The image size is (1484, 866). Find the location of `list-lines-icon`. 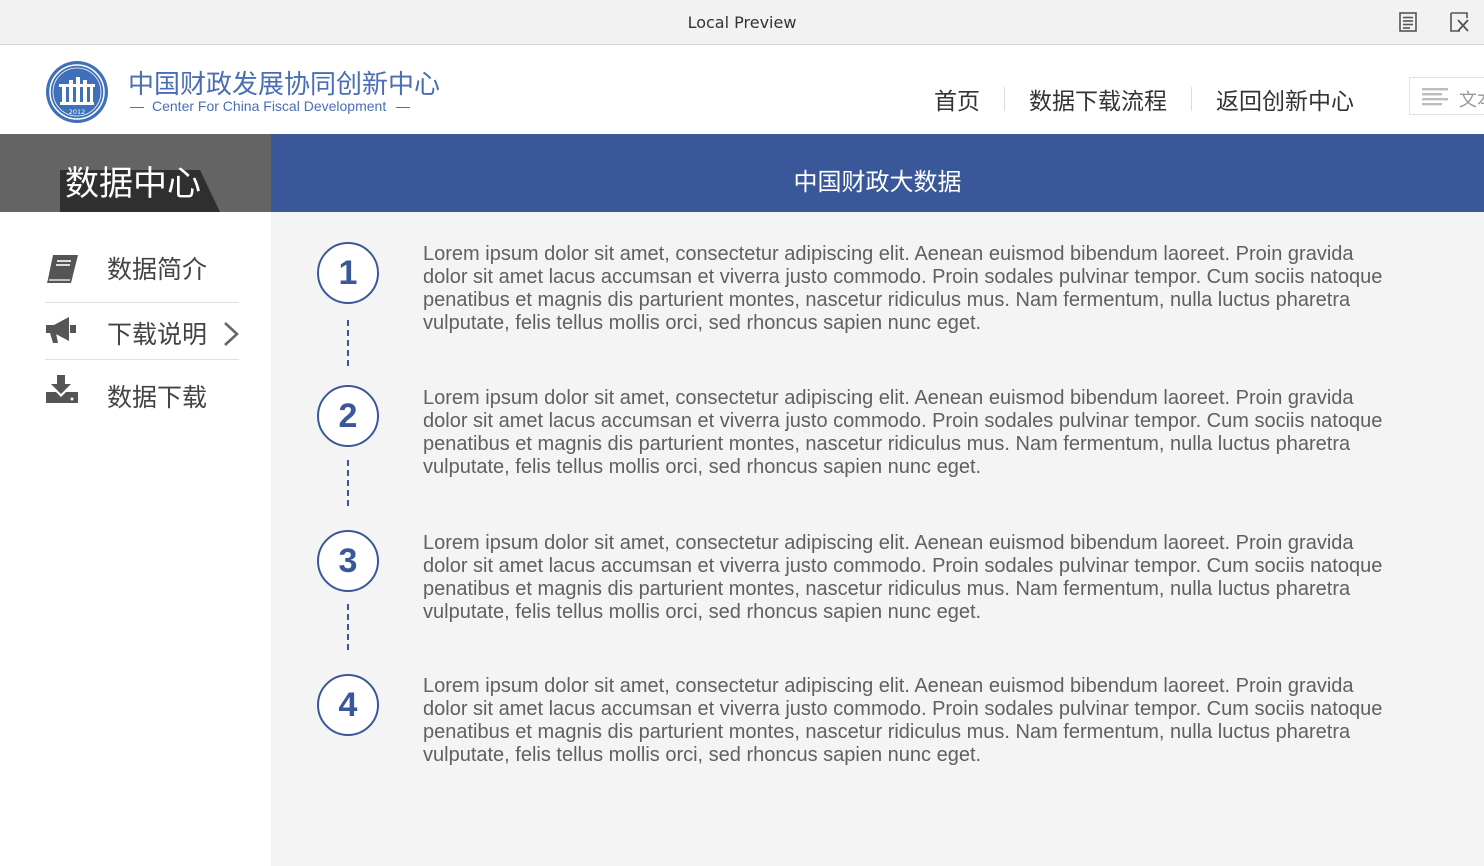

list-lines-icon is located at coordinates (1435, 97).